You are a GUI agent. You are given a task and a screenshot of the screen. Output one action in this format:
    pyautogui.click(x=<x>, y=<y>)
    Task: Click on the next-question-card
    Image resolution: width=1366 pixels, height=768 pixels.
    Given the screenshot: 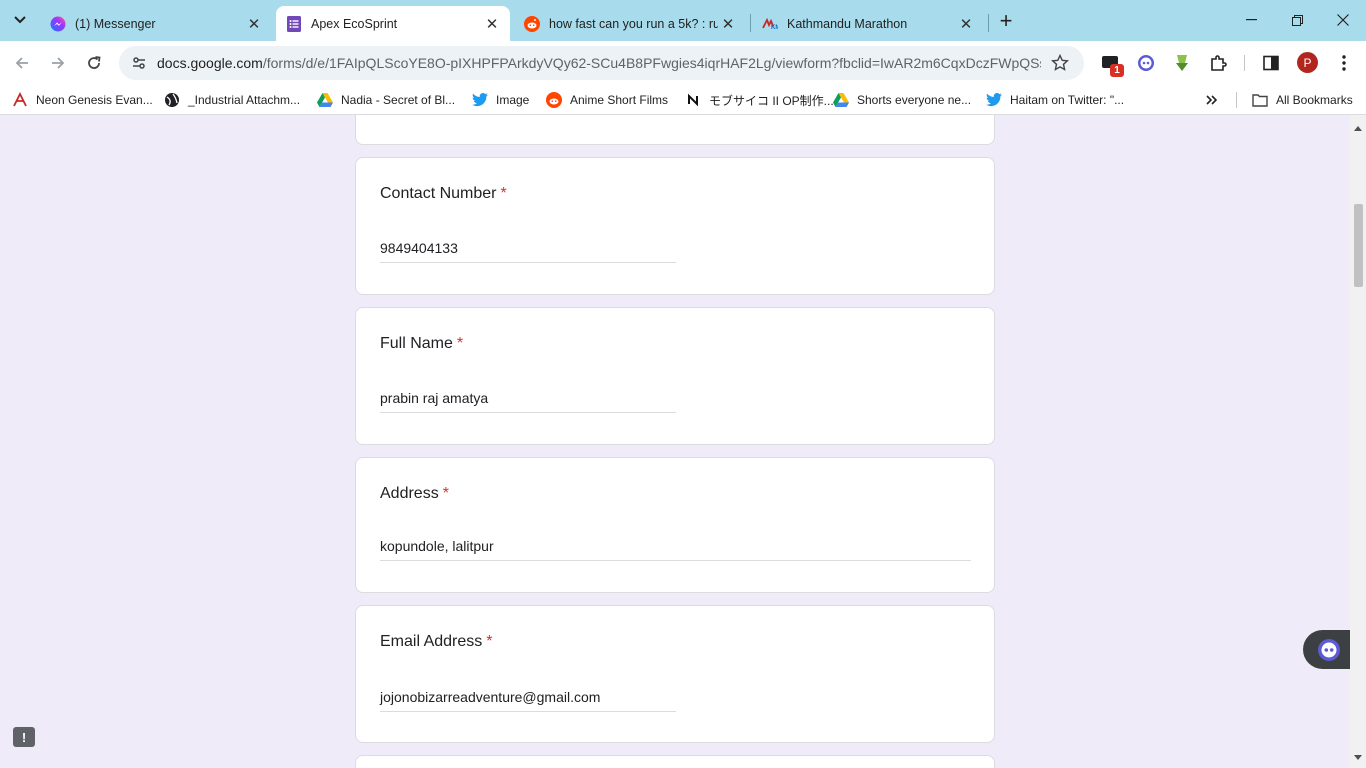 What is the action you would take?
    pyautogui.click(x=675, y=761)
    